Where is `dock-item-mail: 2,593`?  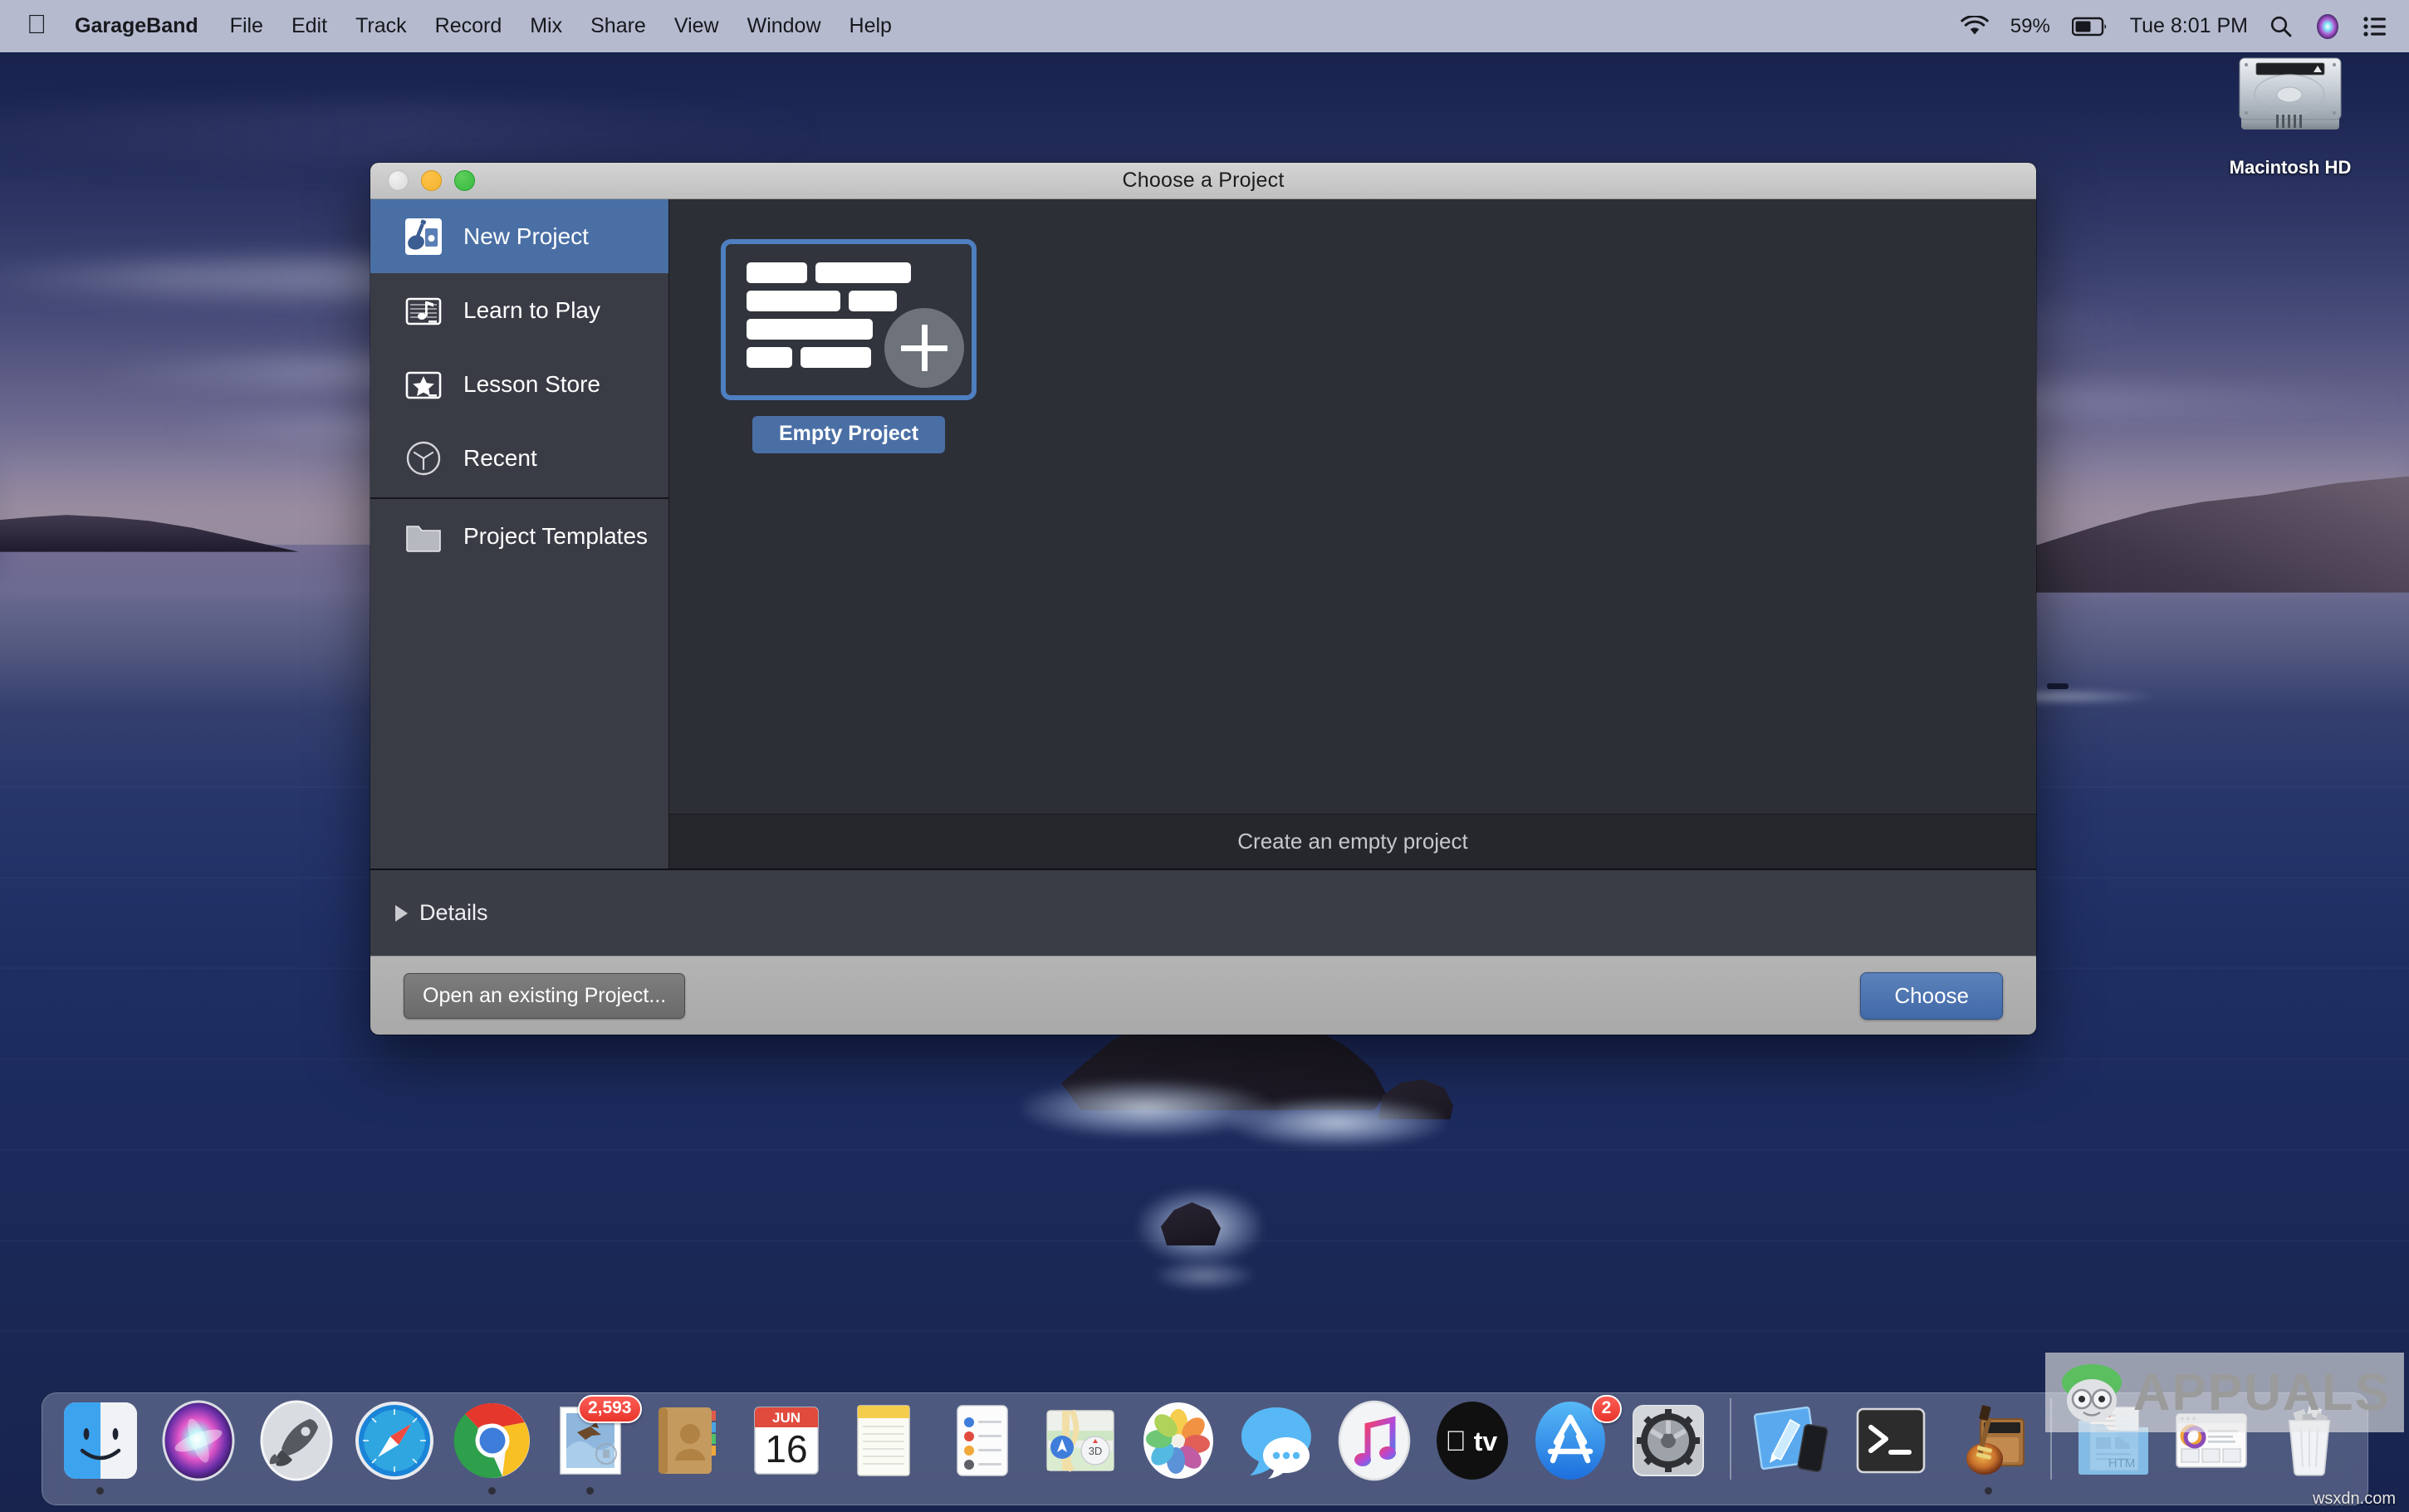
dock-item-mail: 2,593 is located at coordinates (593, 1445).